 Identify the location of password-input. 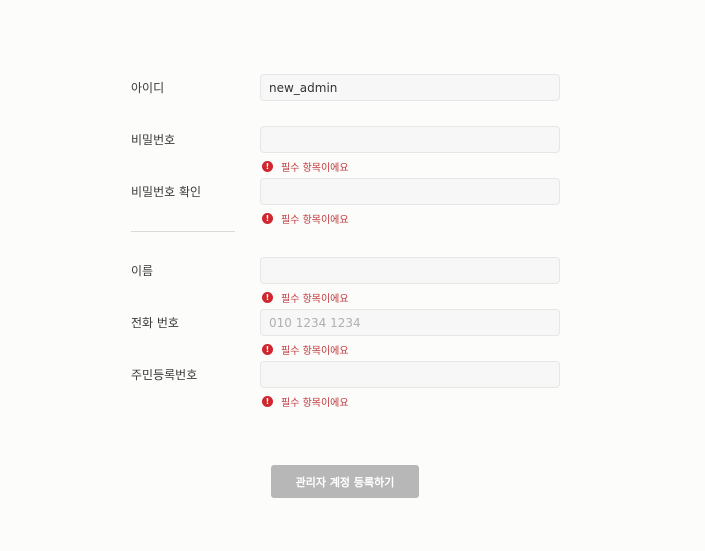
(410, 139).